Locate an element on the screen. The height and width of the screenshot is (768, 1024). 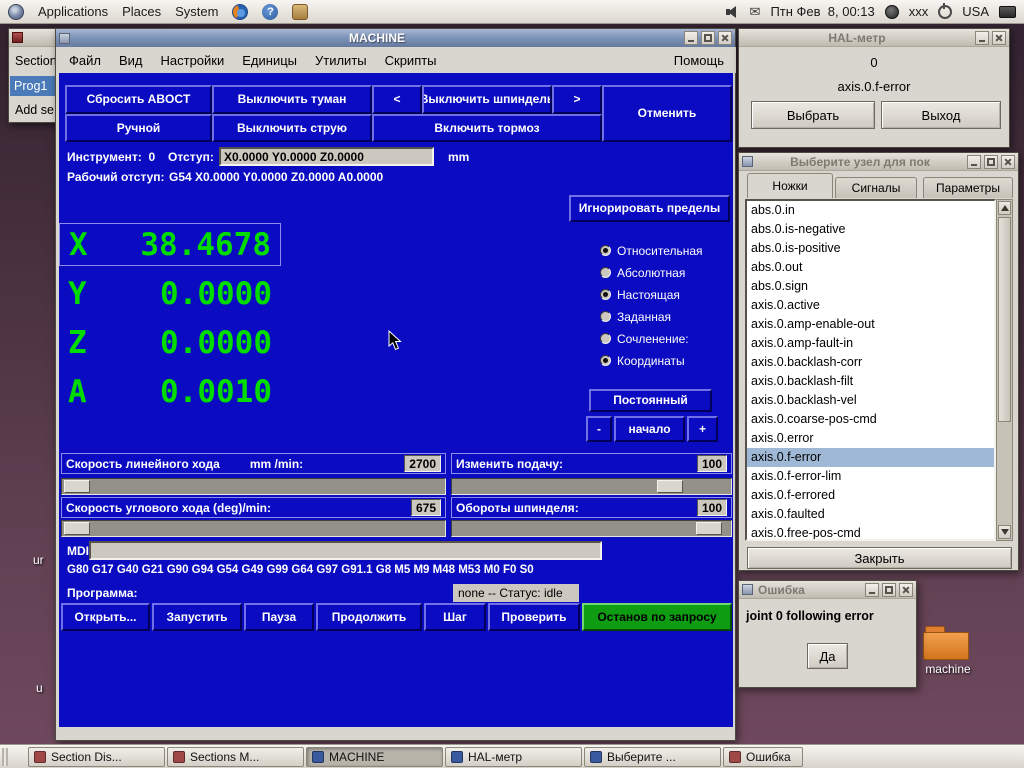
scrollbar-thumb is located at coordinates (1004, 319).